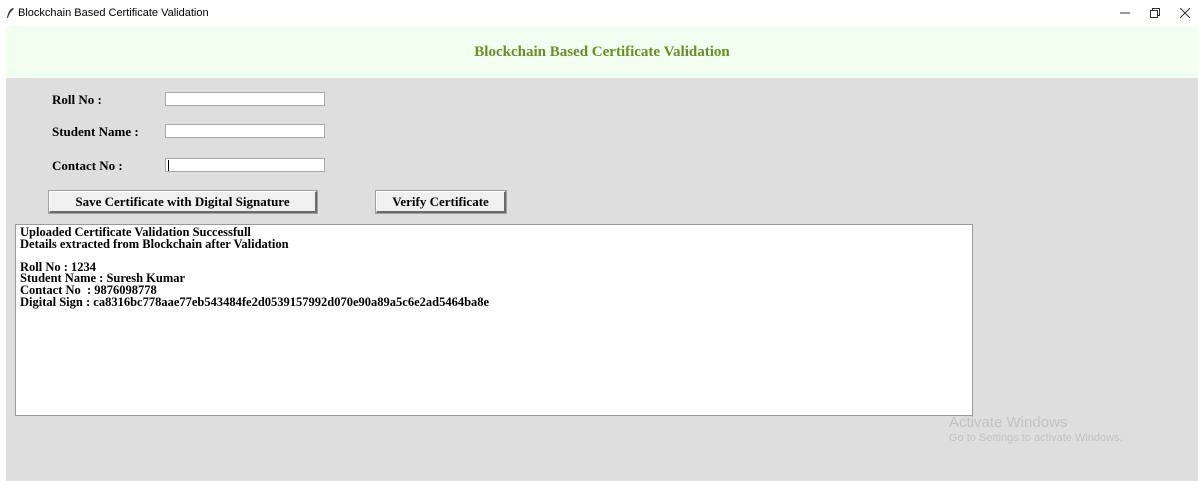 The width and height of the screenshot is (1198, 481). I want to click on contact-no-label: Contact No :, so click(87, 165).